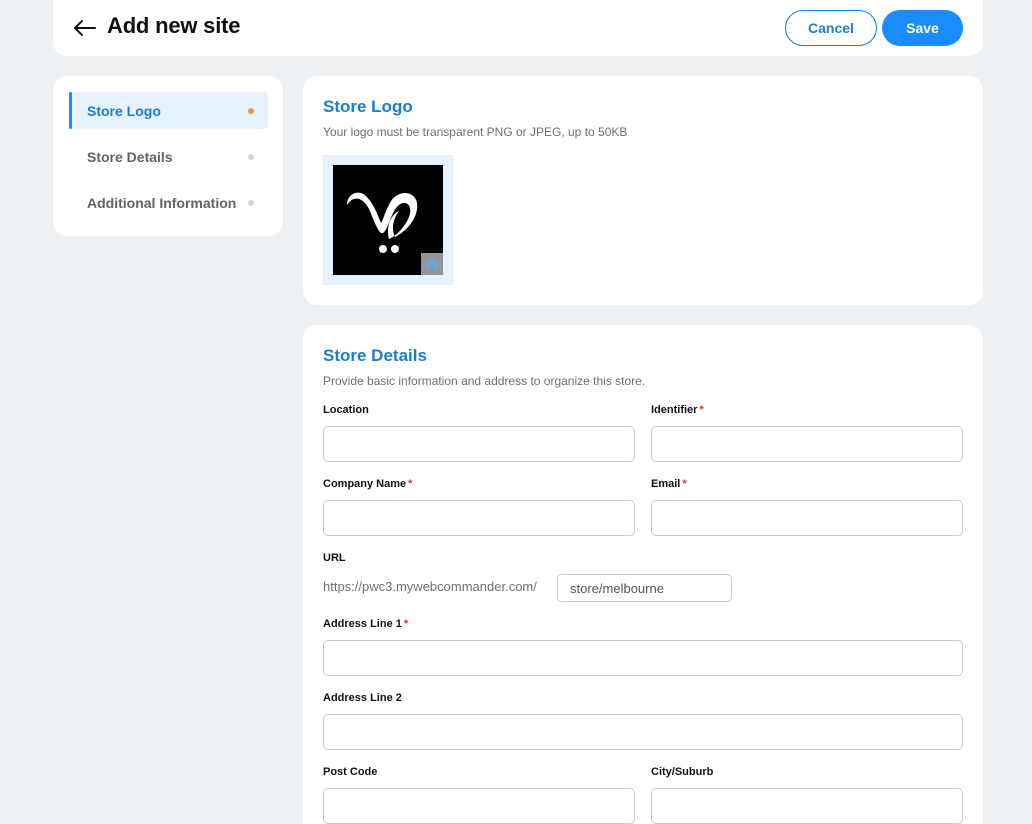 This screenshot has height=824, width=1032. I want to click on city-suburb-label: City/Suburb, so click(682, 772).